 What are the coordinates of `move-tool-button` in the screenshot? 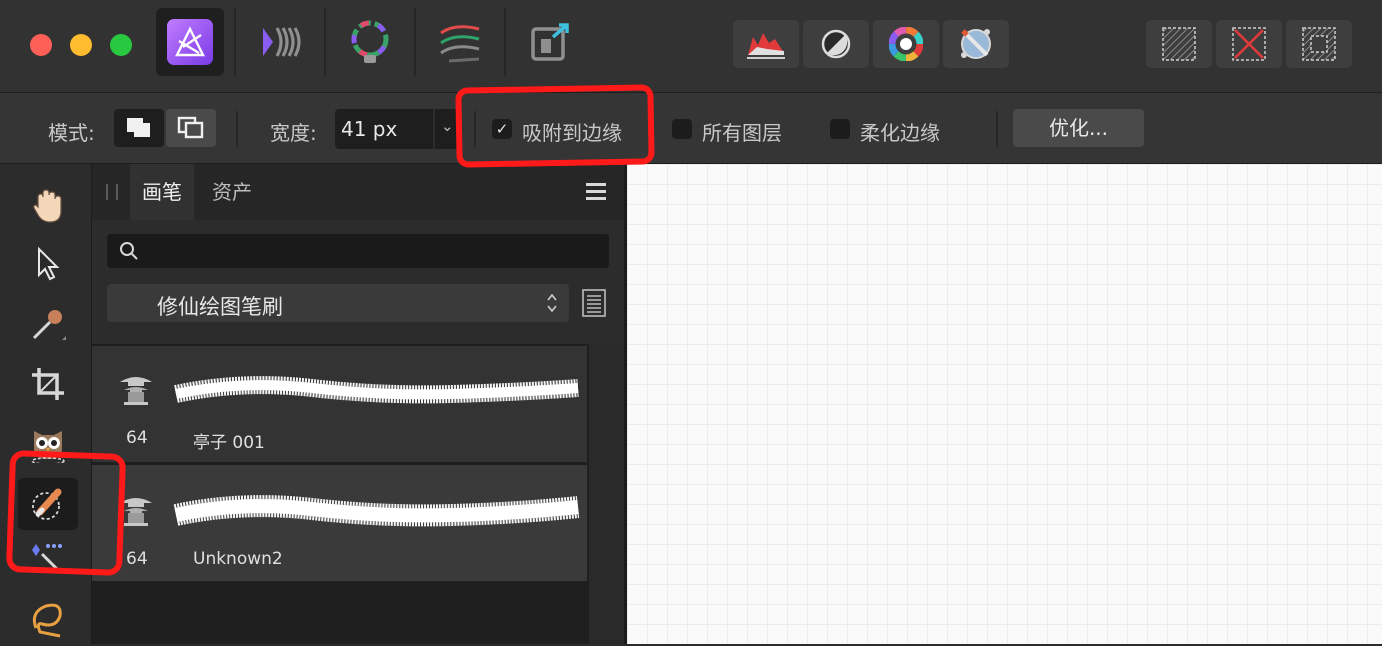 It's located at (48, 264).